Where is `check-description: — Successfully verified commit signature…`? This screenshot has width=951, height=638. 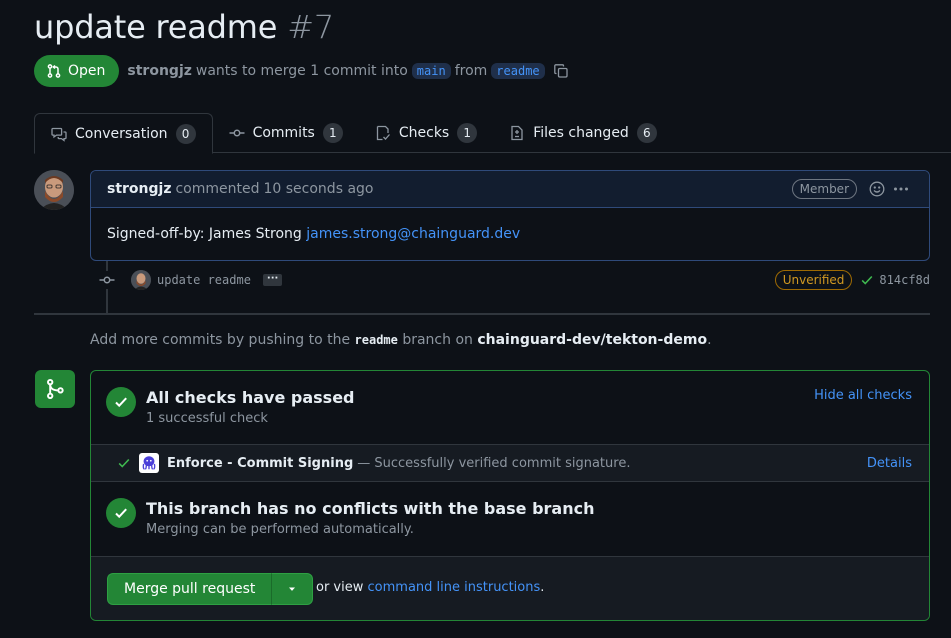 check-description: — Successfully verified commit signature… is located at coordinates (494, 463).